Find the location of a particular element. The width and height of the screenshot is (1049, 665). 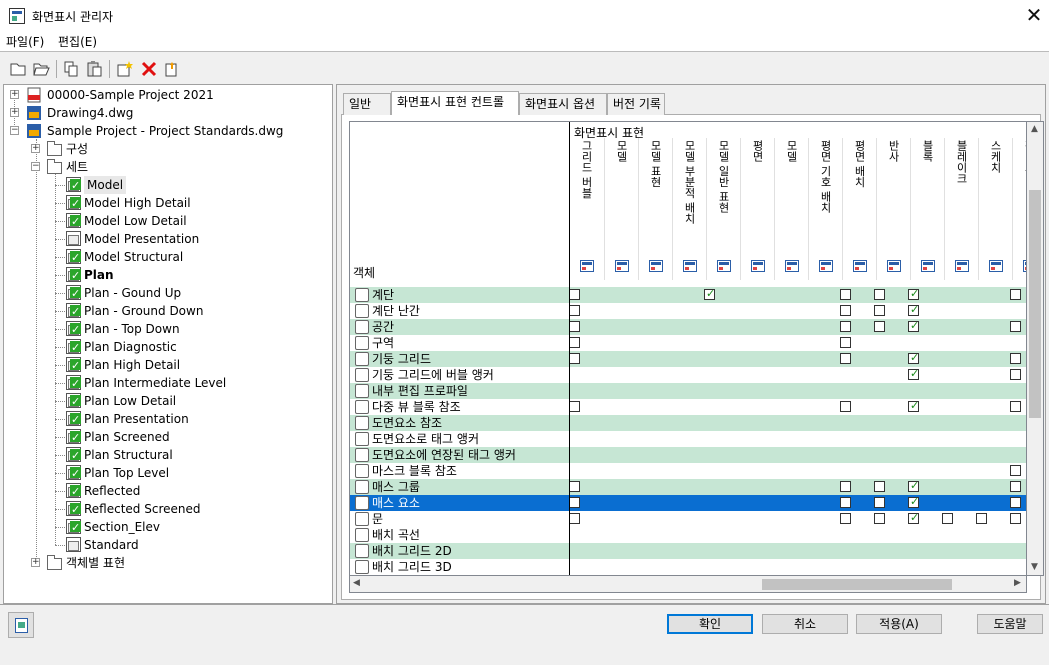

open-icon is located at coordinates (41, 69).